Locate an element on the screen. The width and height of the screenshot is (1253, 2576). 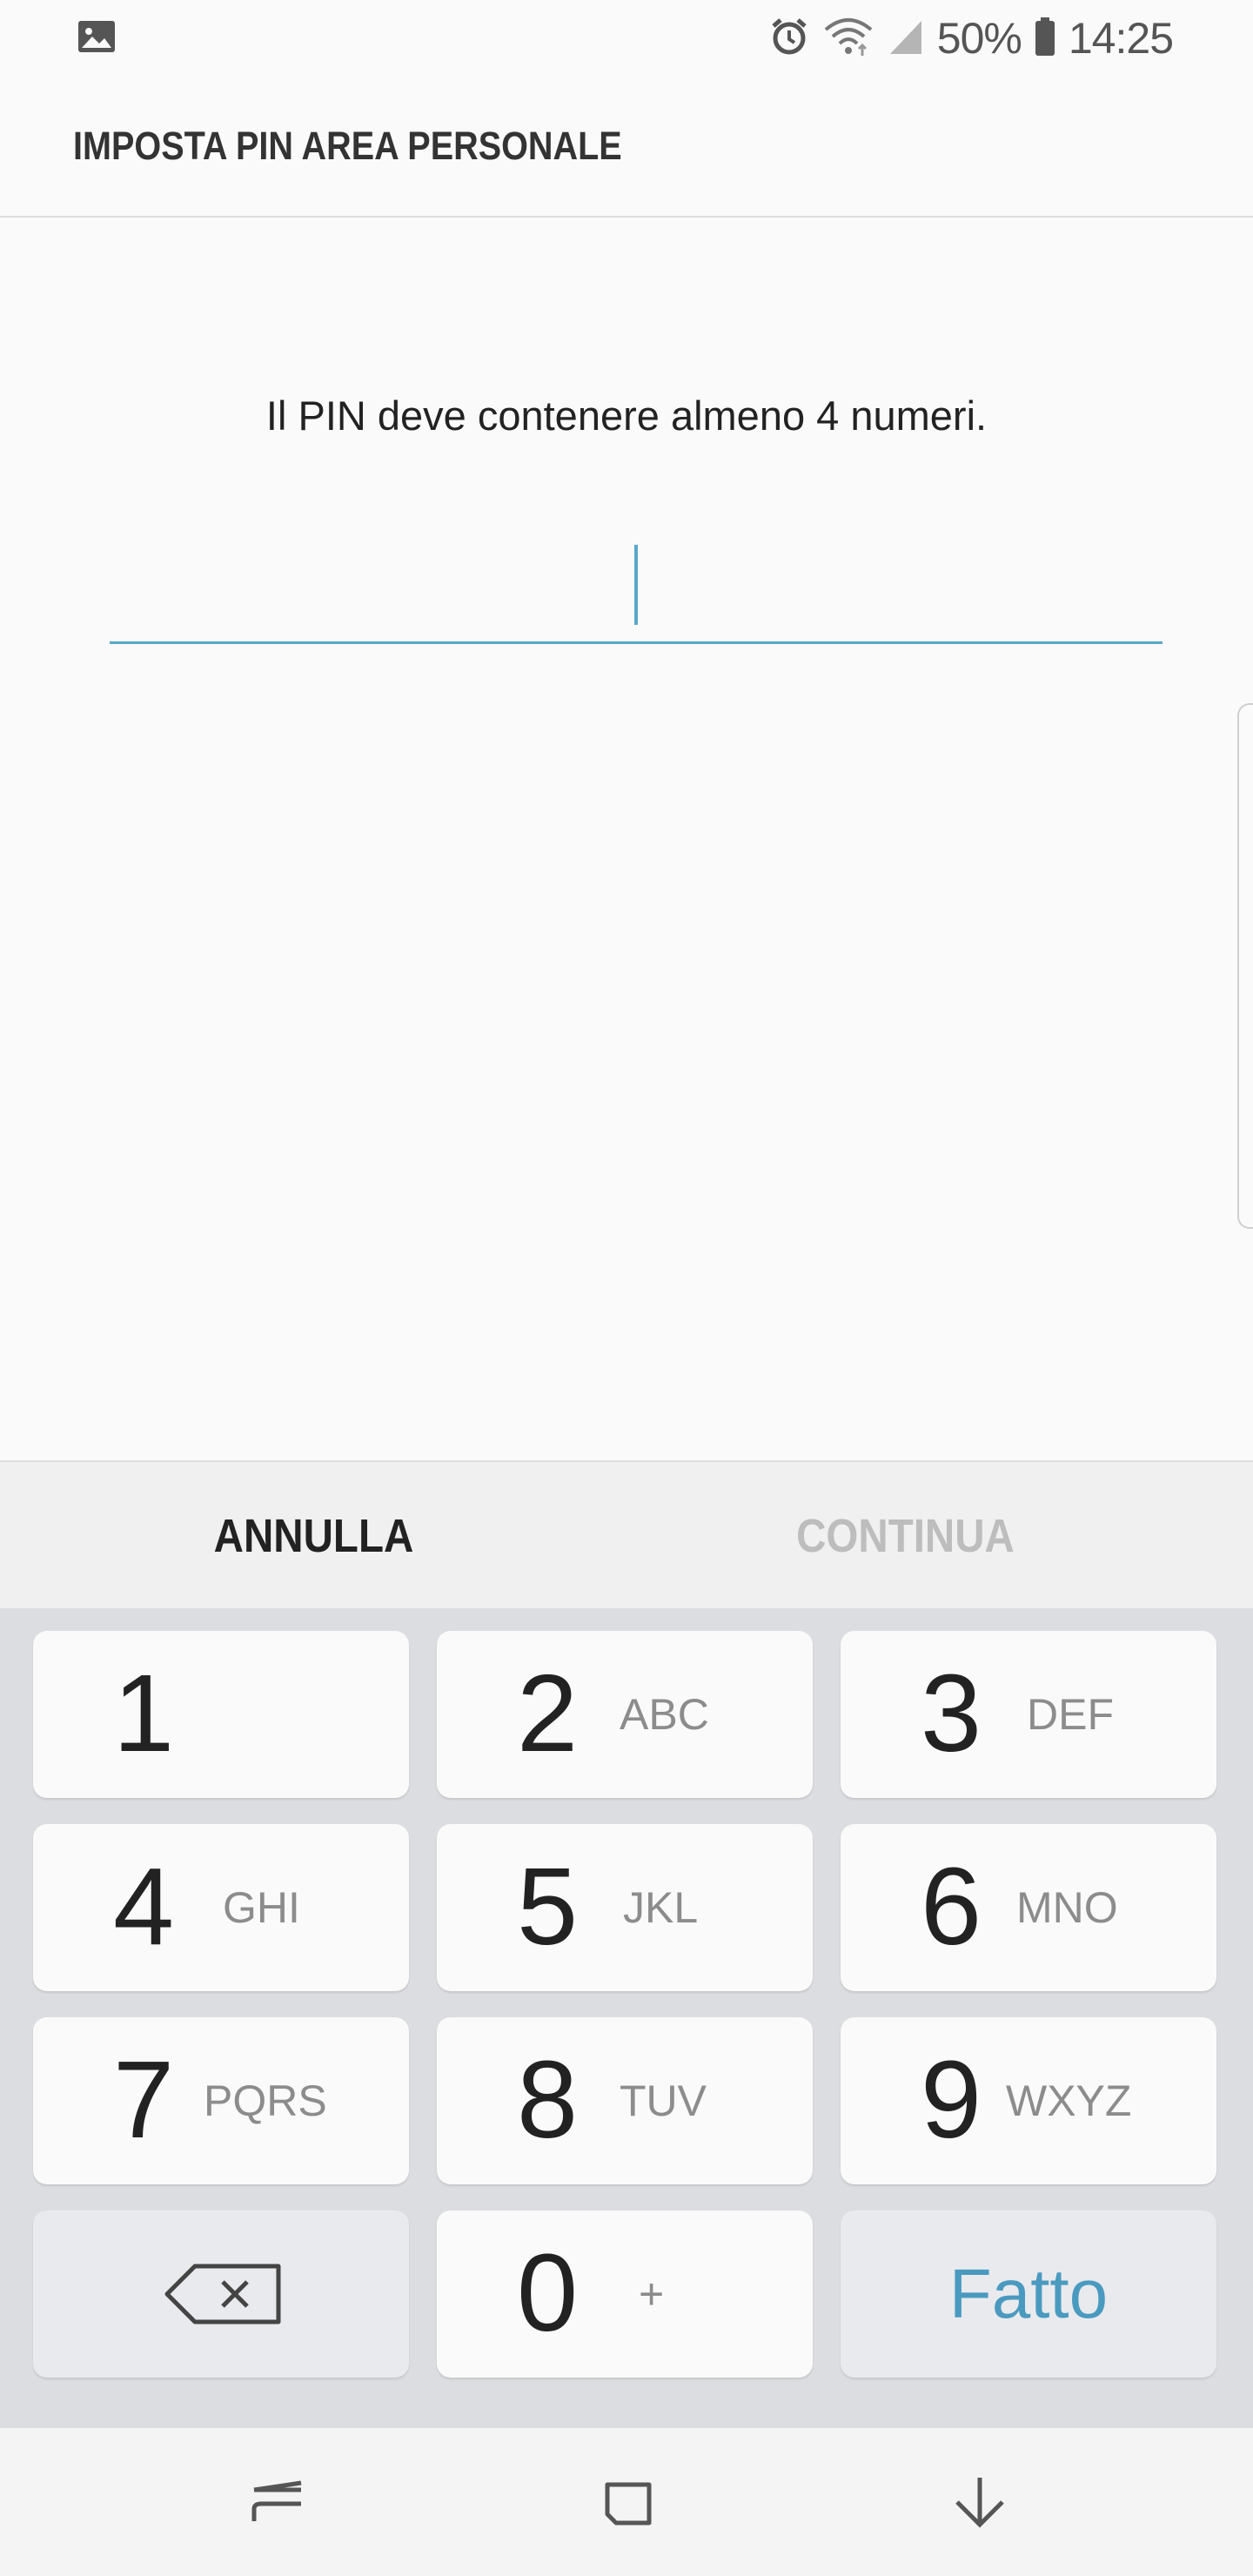
done-key: Fatto is located at coordinates (1028, 2294).